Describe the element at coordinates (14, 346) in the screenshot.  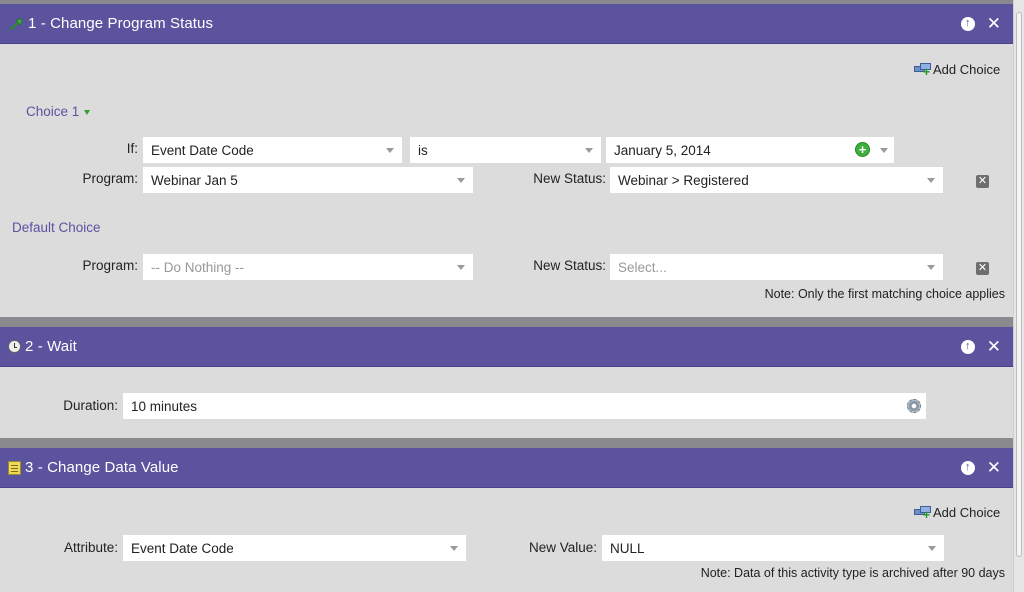
I see `clock-icon` at that location.